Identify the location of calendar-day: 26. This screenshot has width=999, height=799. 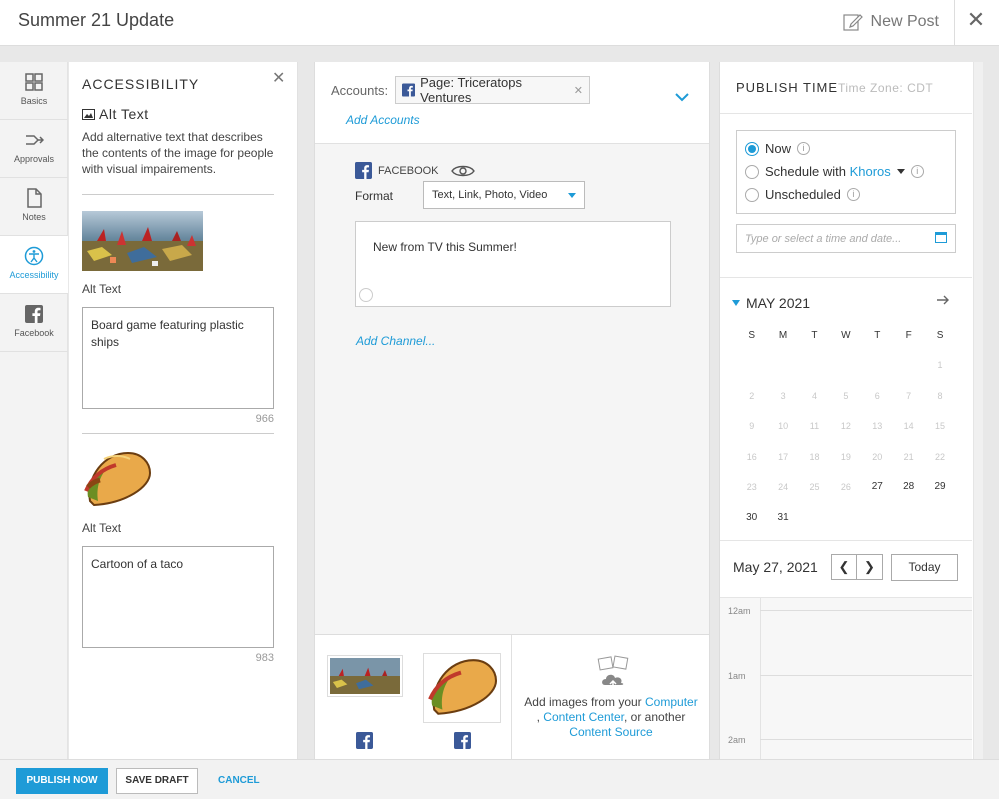
(845, 487).